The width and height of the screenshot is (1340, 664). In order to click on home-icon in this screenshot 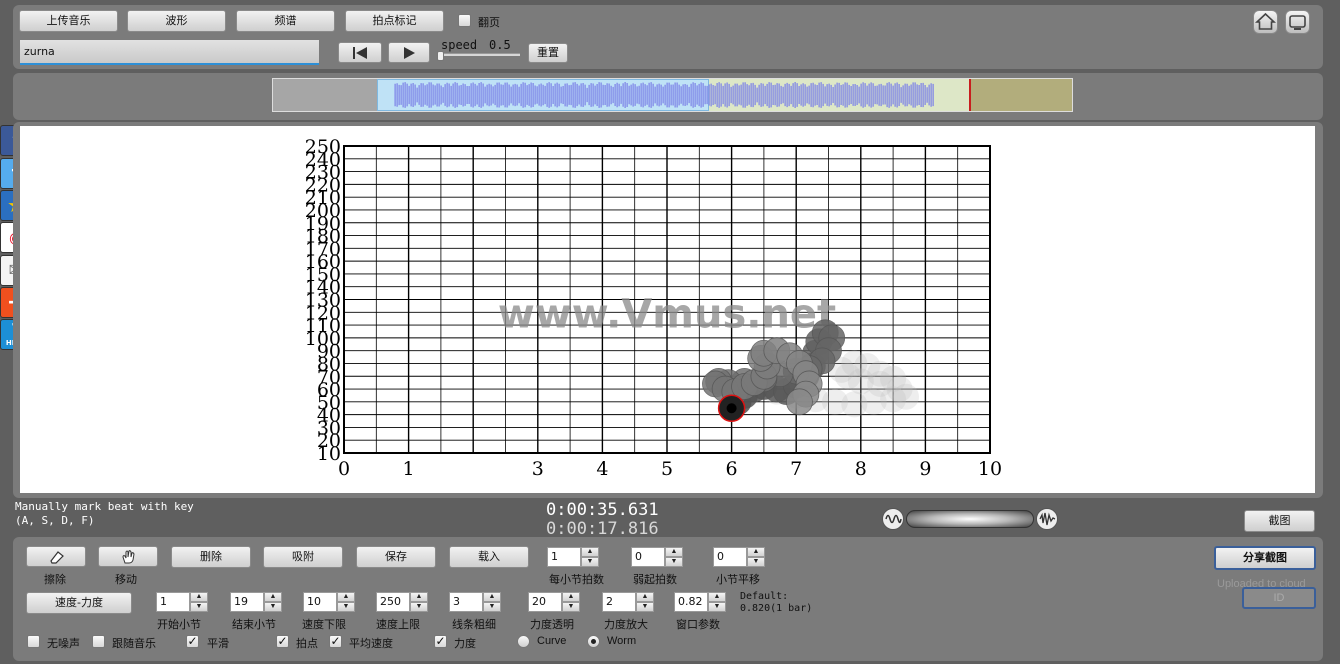, I will do `click(1265, 21)`.